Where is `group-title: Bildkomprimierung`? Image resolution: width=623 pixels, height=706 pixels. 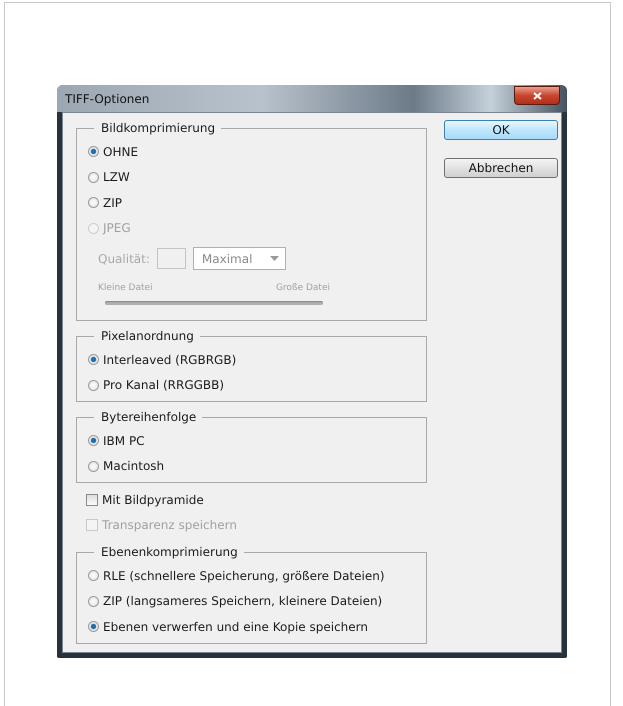
group-title: Bildkomprimierung is located at coordinates (158, 128).